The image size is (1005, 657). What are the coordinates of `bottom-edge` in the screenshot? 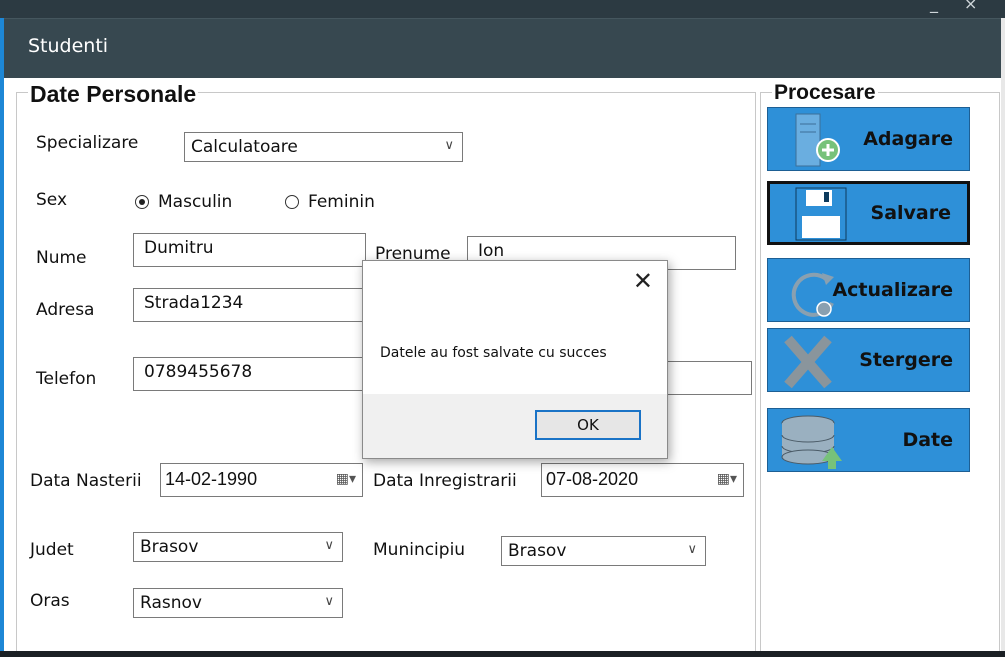 It's located at (502, 654).